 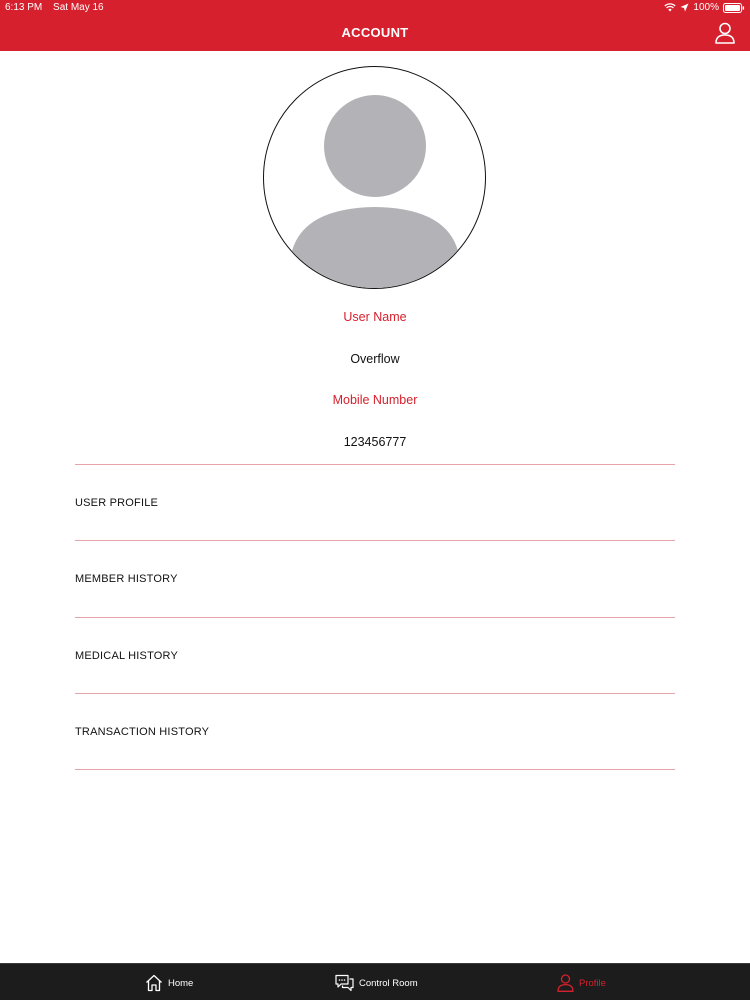 What do you see at coordinates (375, 442) in the screenshot?
I see `mobile-number-value: 123456777` at bounding box center [375, 442].